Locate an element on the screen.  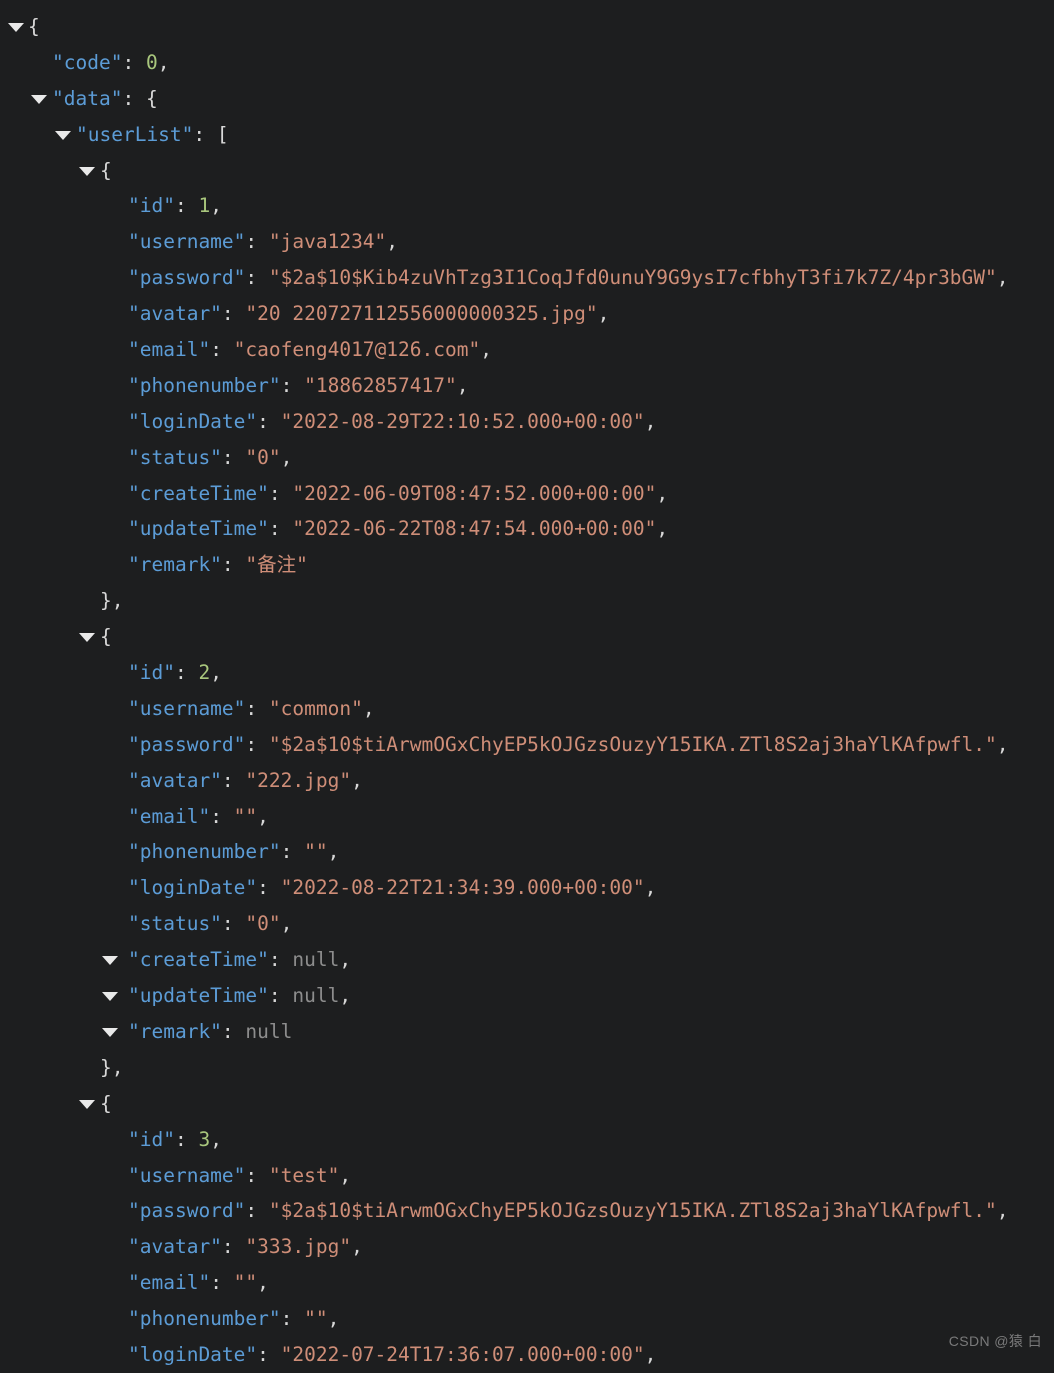
json-line: "avatar": "222.jpg", is located at coordinates (527, 781).